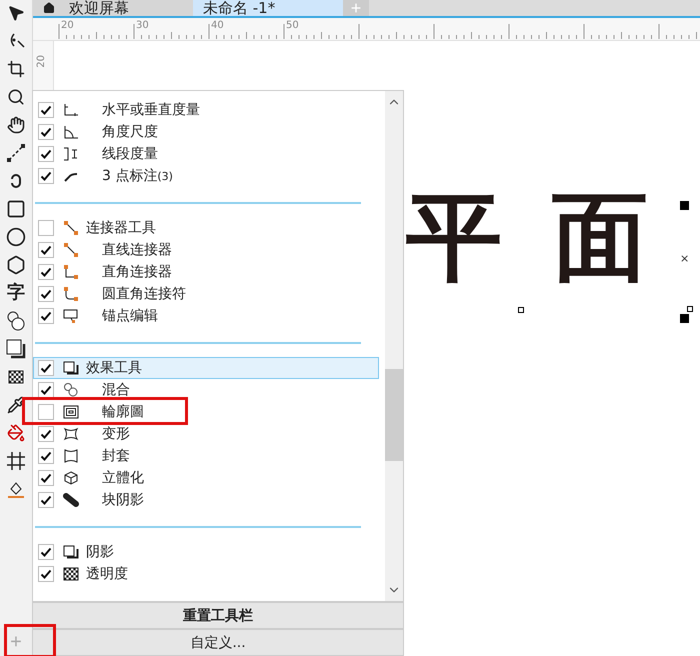 The width and height of the screenshot is (700, 656). I want to click on tool-list-item: 封套, so click(206, 456).